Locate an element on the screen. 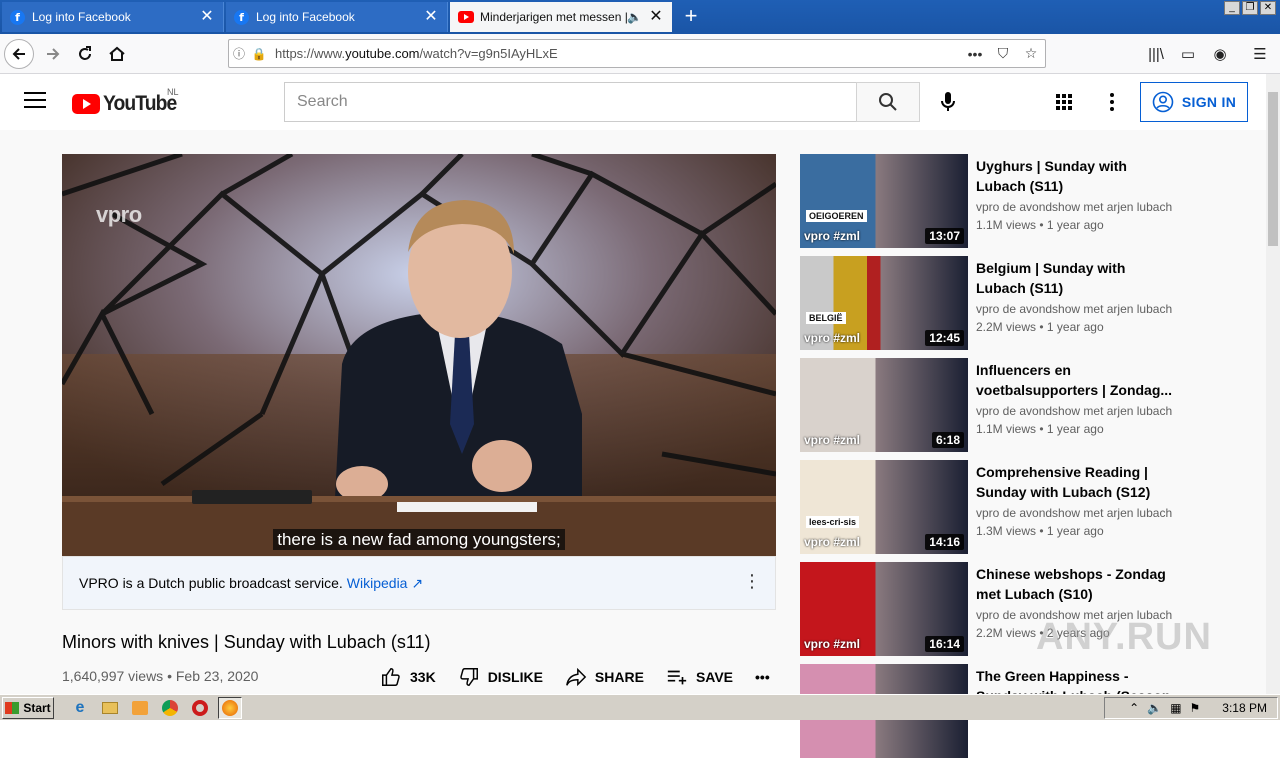 The image size is (1280, 758). firefox-icon is located at coordinates (230, 707).